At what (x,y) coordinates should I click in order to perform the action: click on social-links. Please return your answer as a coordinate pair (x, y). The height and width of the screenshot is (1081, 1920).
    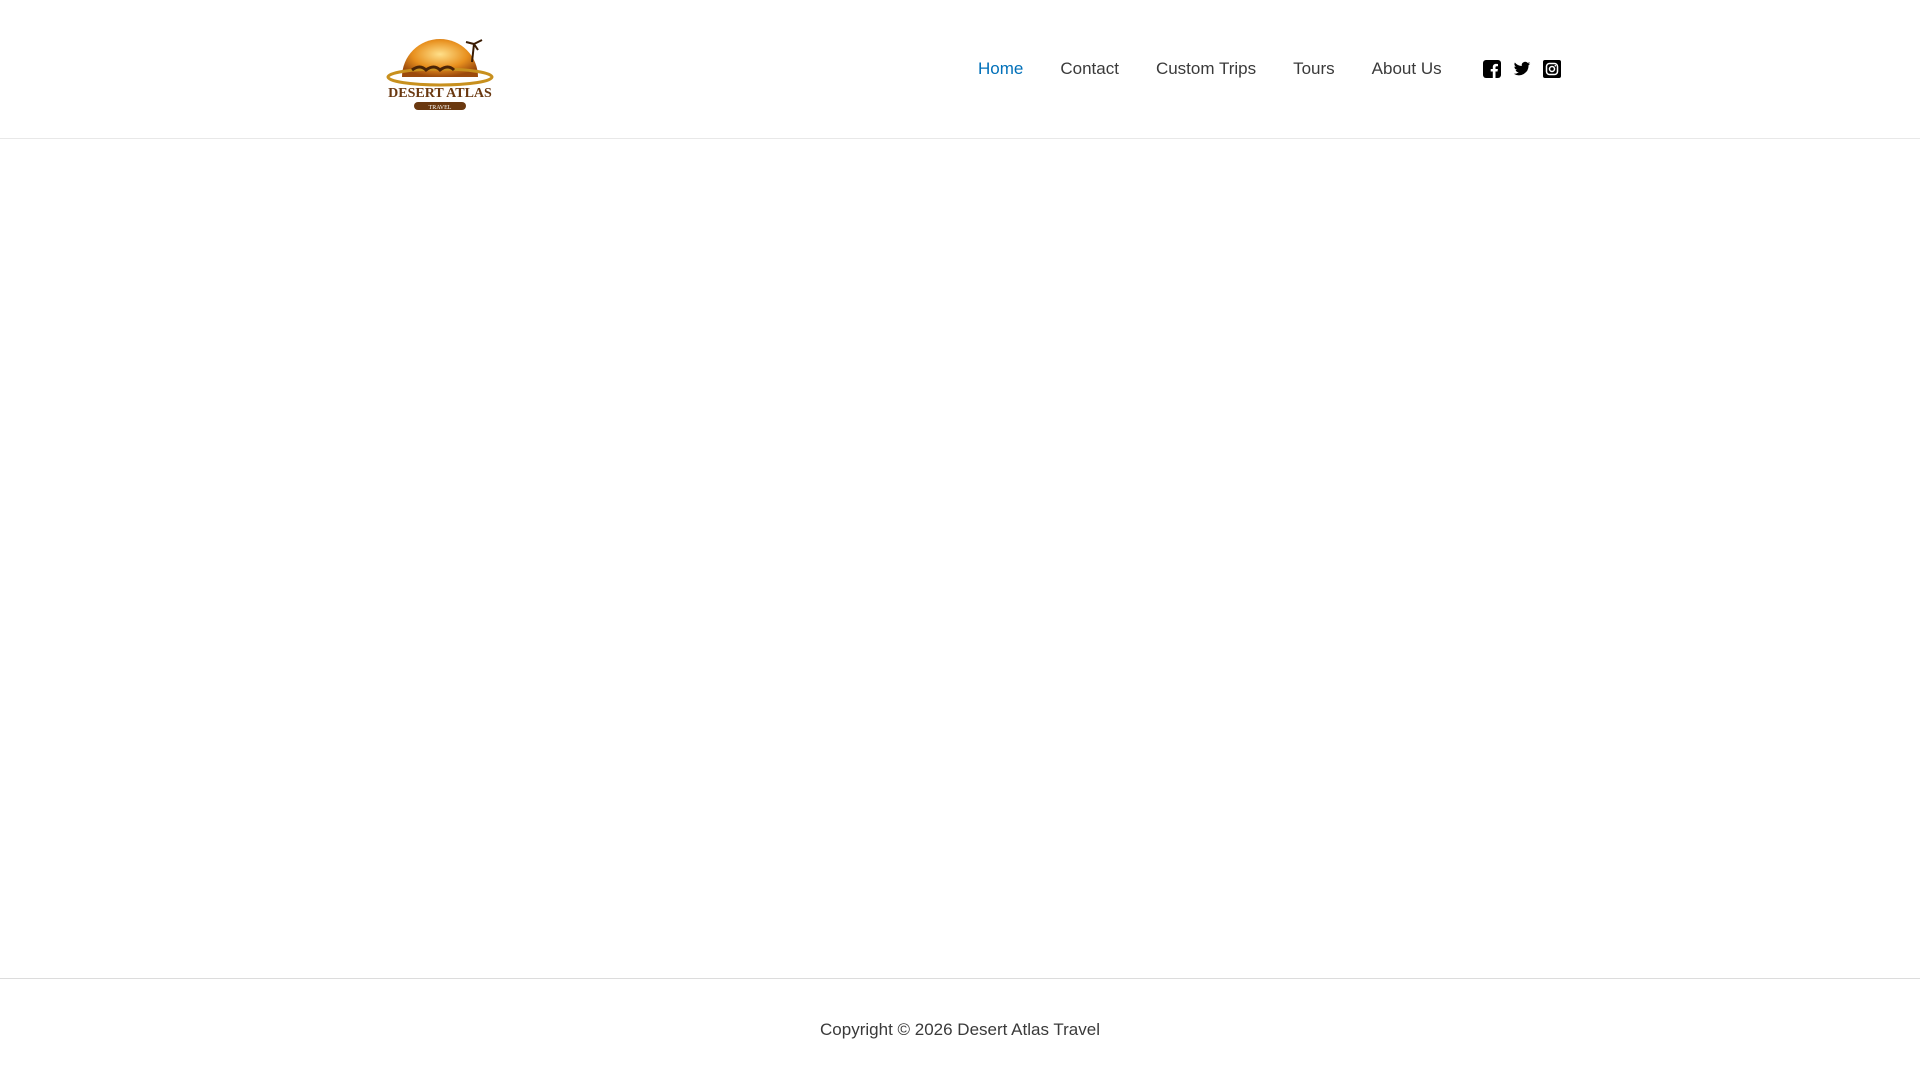
    Looking at the image, I should click on (1522, 69).